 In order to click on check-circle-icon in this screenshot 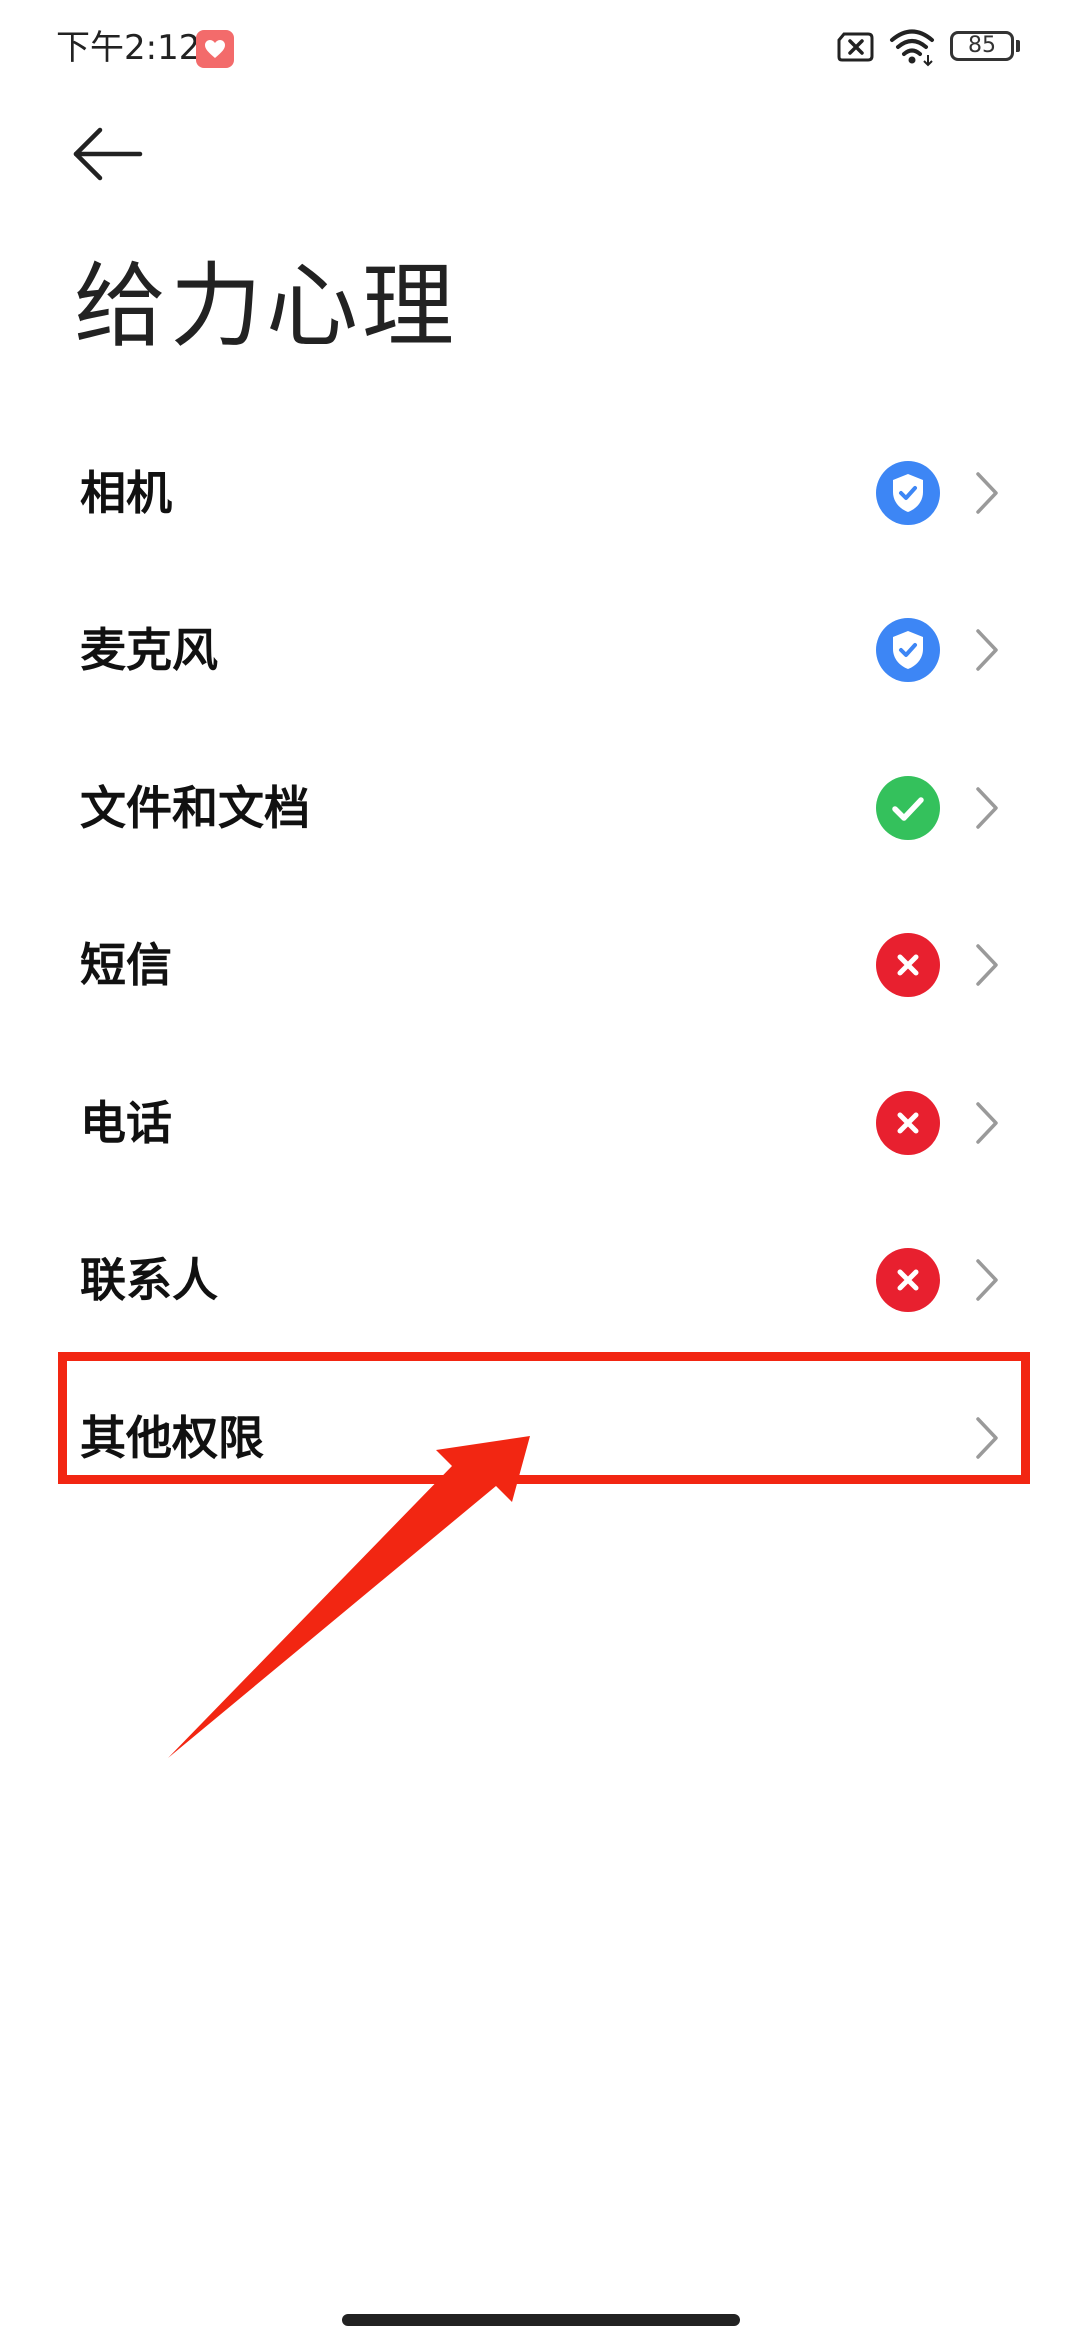, I will do `click(908, 807)`.